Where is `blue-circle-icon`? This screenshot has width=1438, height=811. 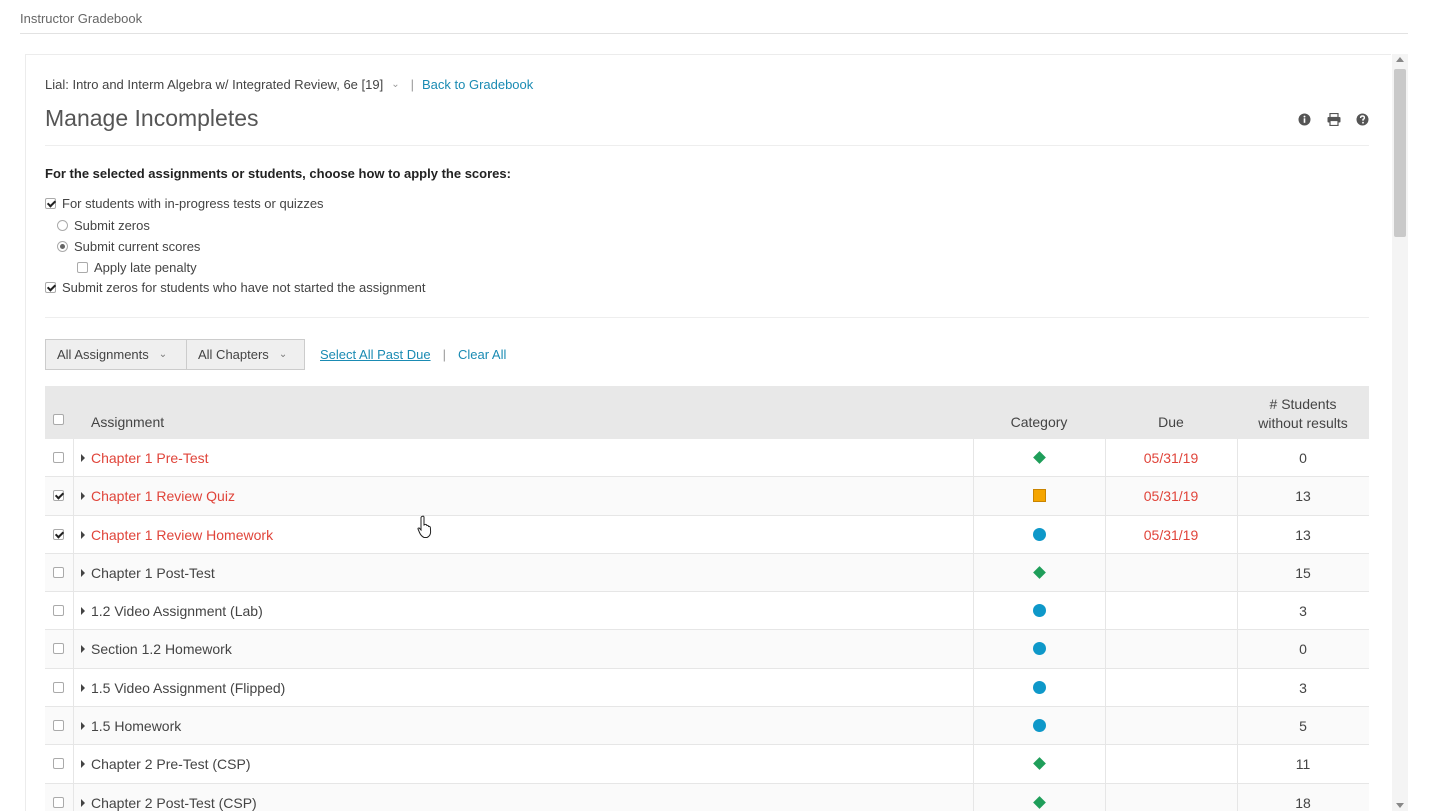 blue-circle-icon is located at coordinates (1039, 687).